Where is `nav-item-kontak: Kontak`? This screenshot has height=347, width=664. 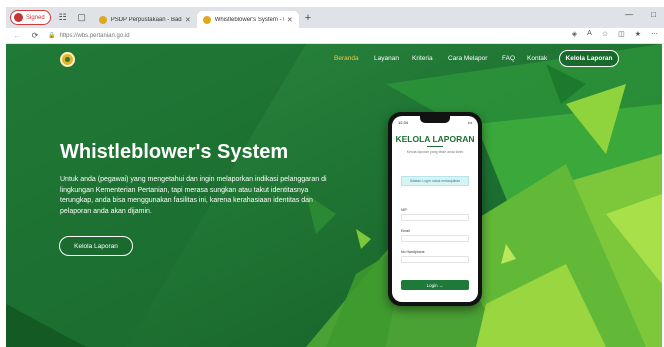
nav-item-kontak: Kontak is located at coordinates (537, 58).